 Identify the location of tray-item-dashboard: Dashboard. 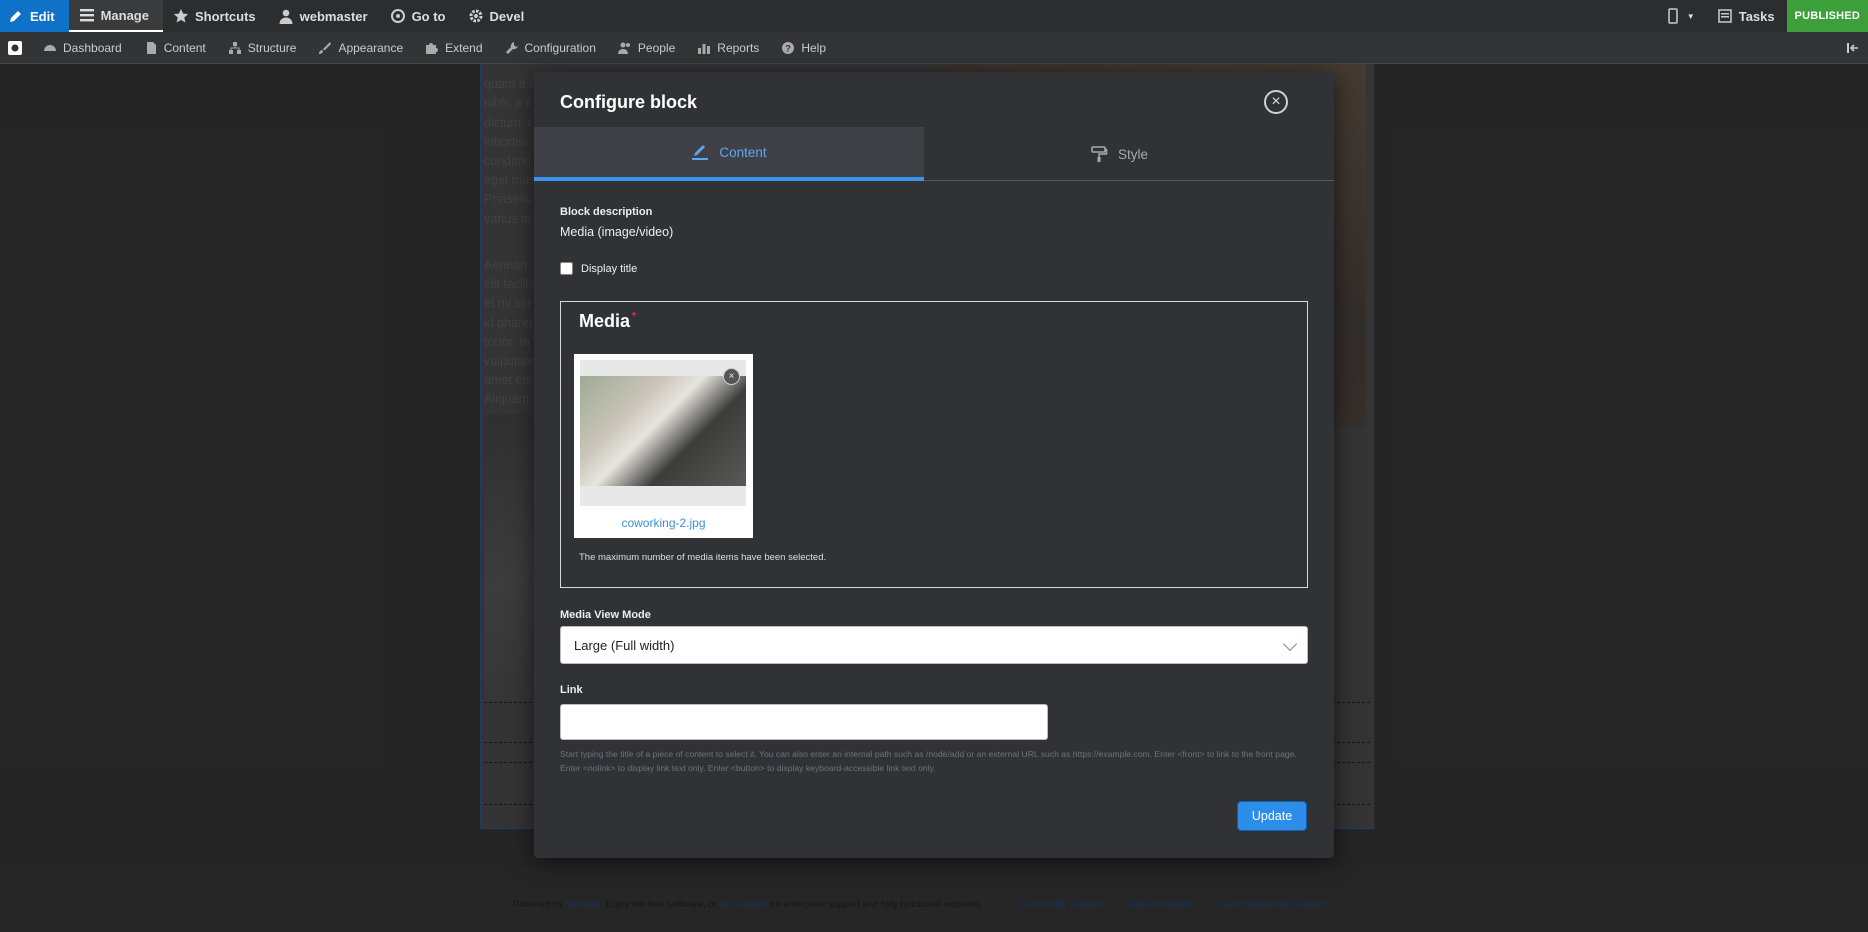
(82, 48).